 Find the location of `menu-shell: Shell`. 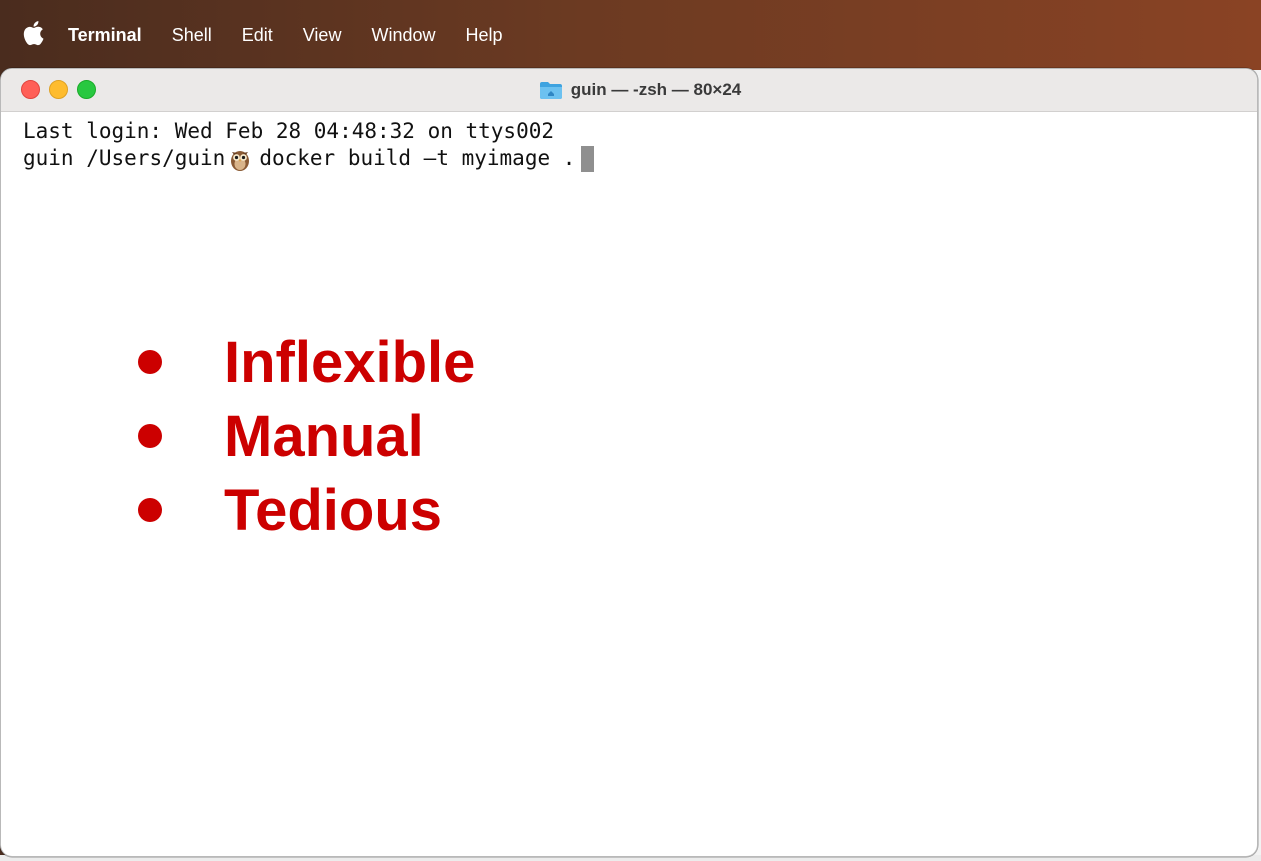

menu-shell: Shell is located at coordinates (192, 35).